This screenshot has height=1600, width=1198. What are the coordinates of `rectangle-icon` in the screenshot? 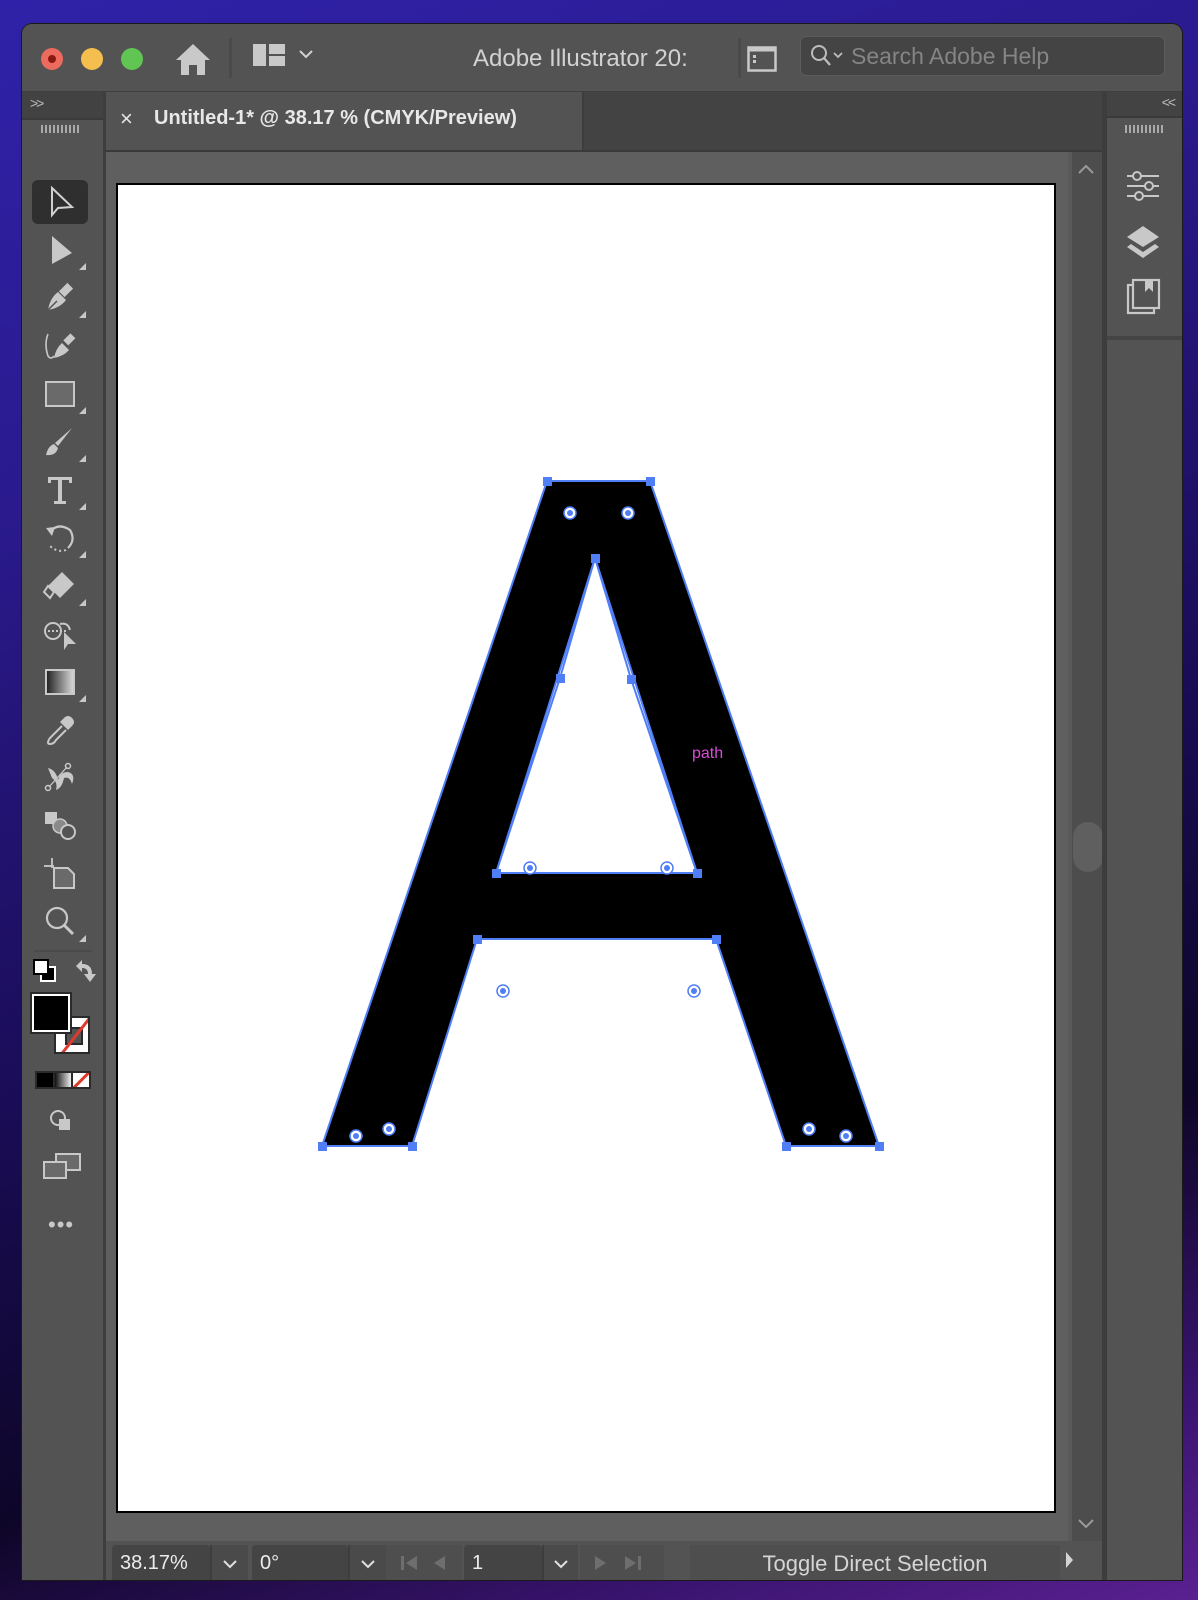 It's located at (60, 394).